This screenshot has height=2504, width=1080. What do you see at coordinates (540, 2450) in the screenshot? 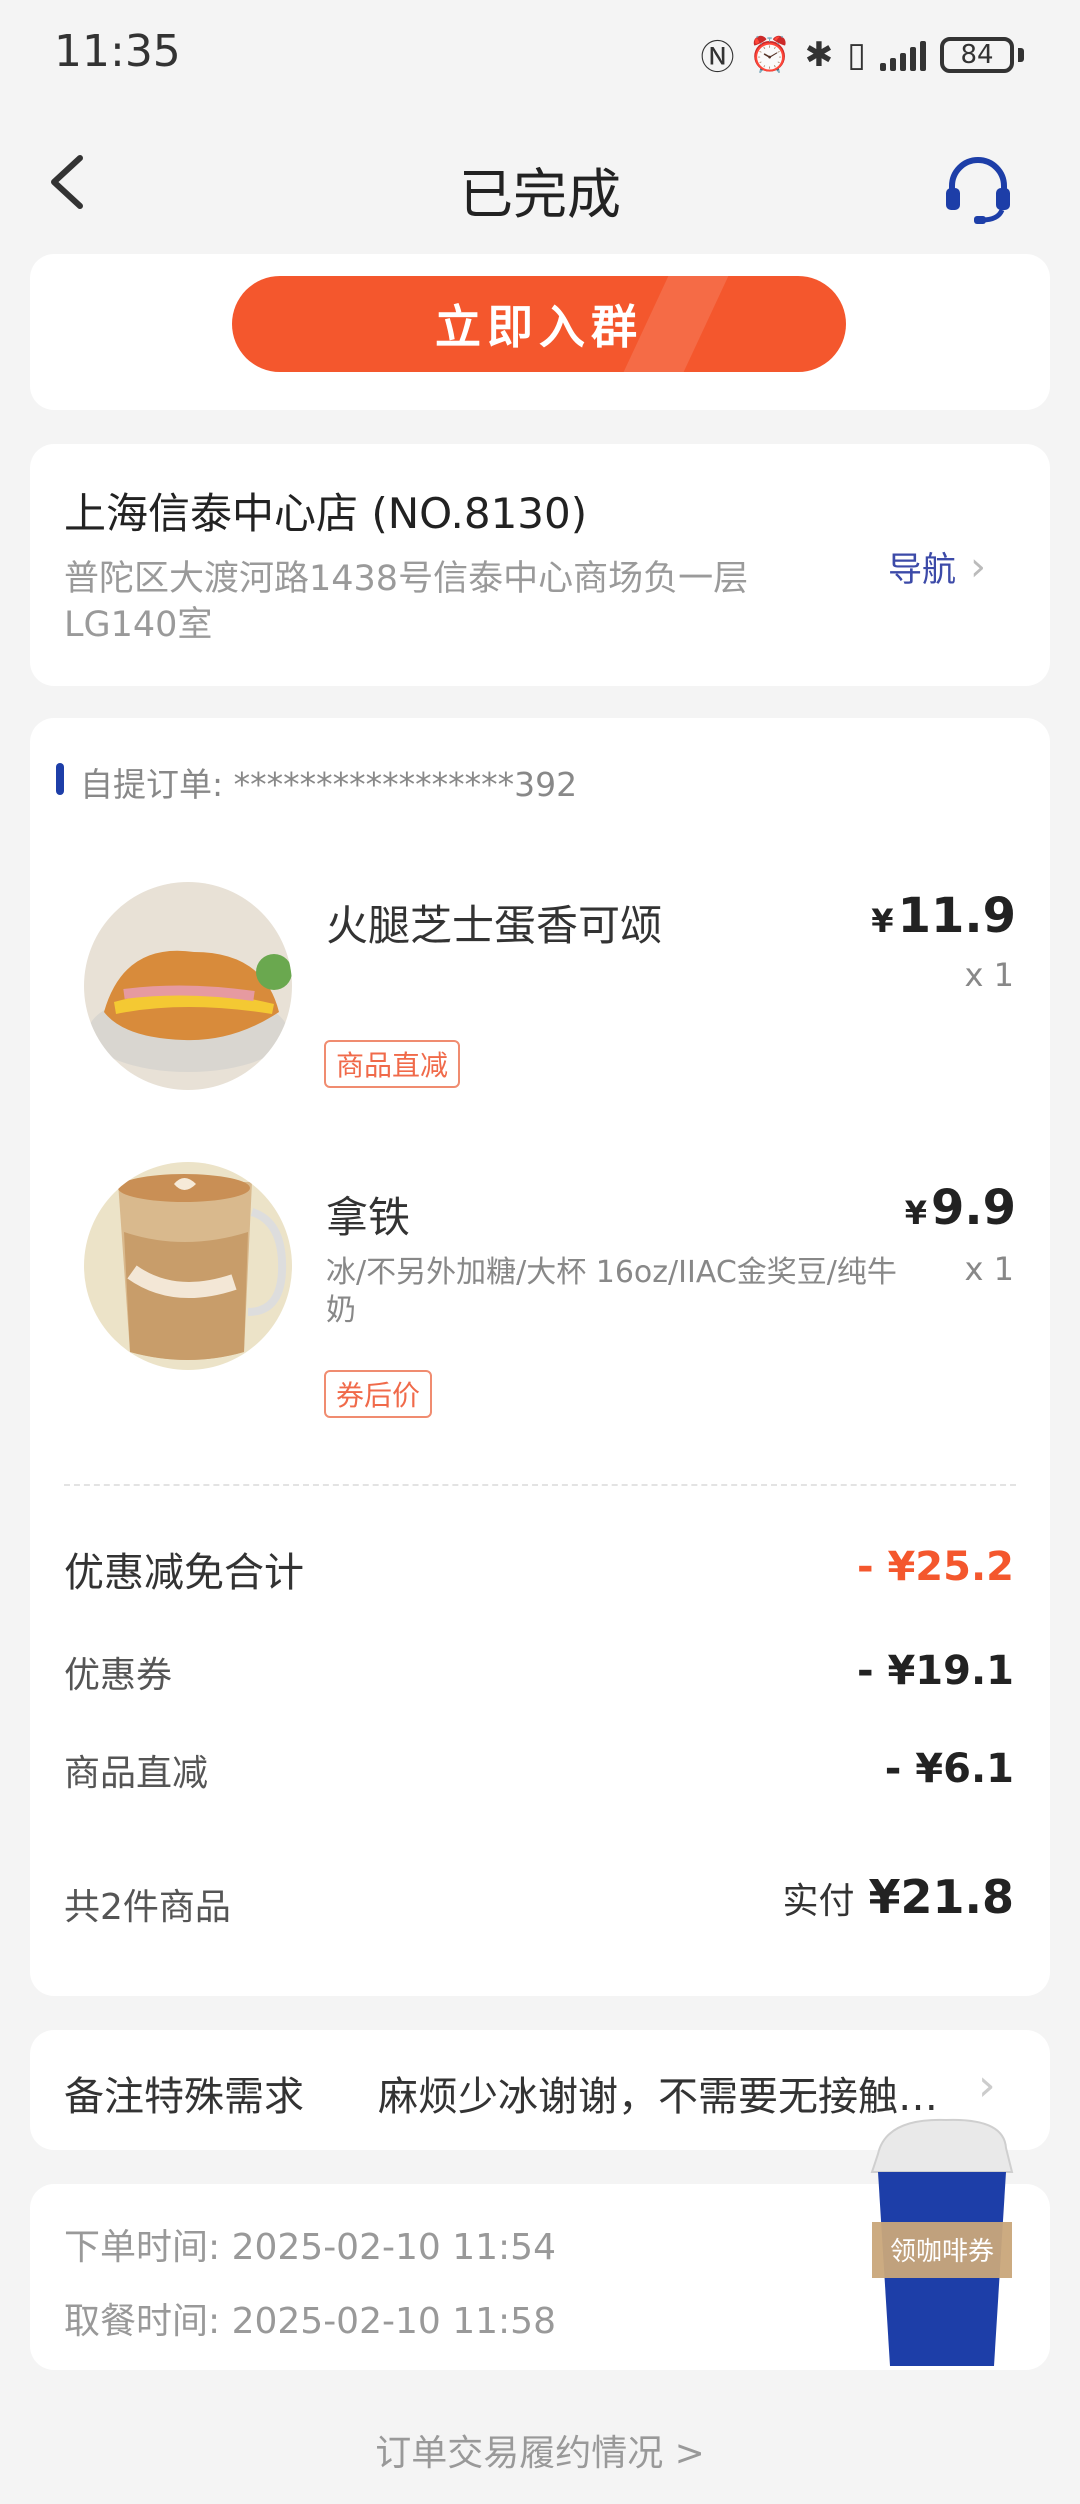
I see `order-fulfillment-link: 订单交易履约情况 >` at bounding box center [540, 2450].